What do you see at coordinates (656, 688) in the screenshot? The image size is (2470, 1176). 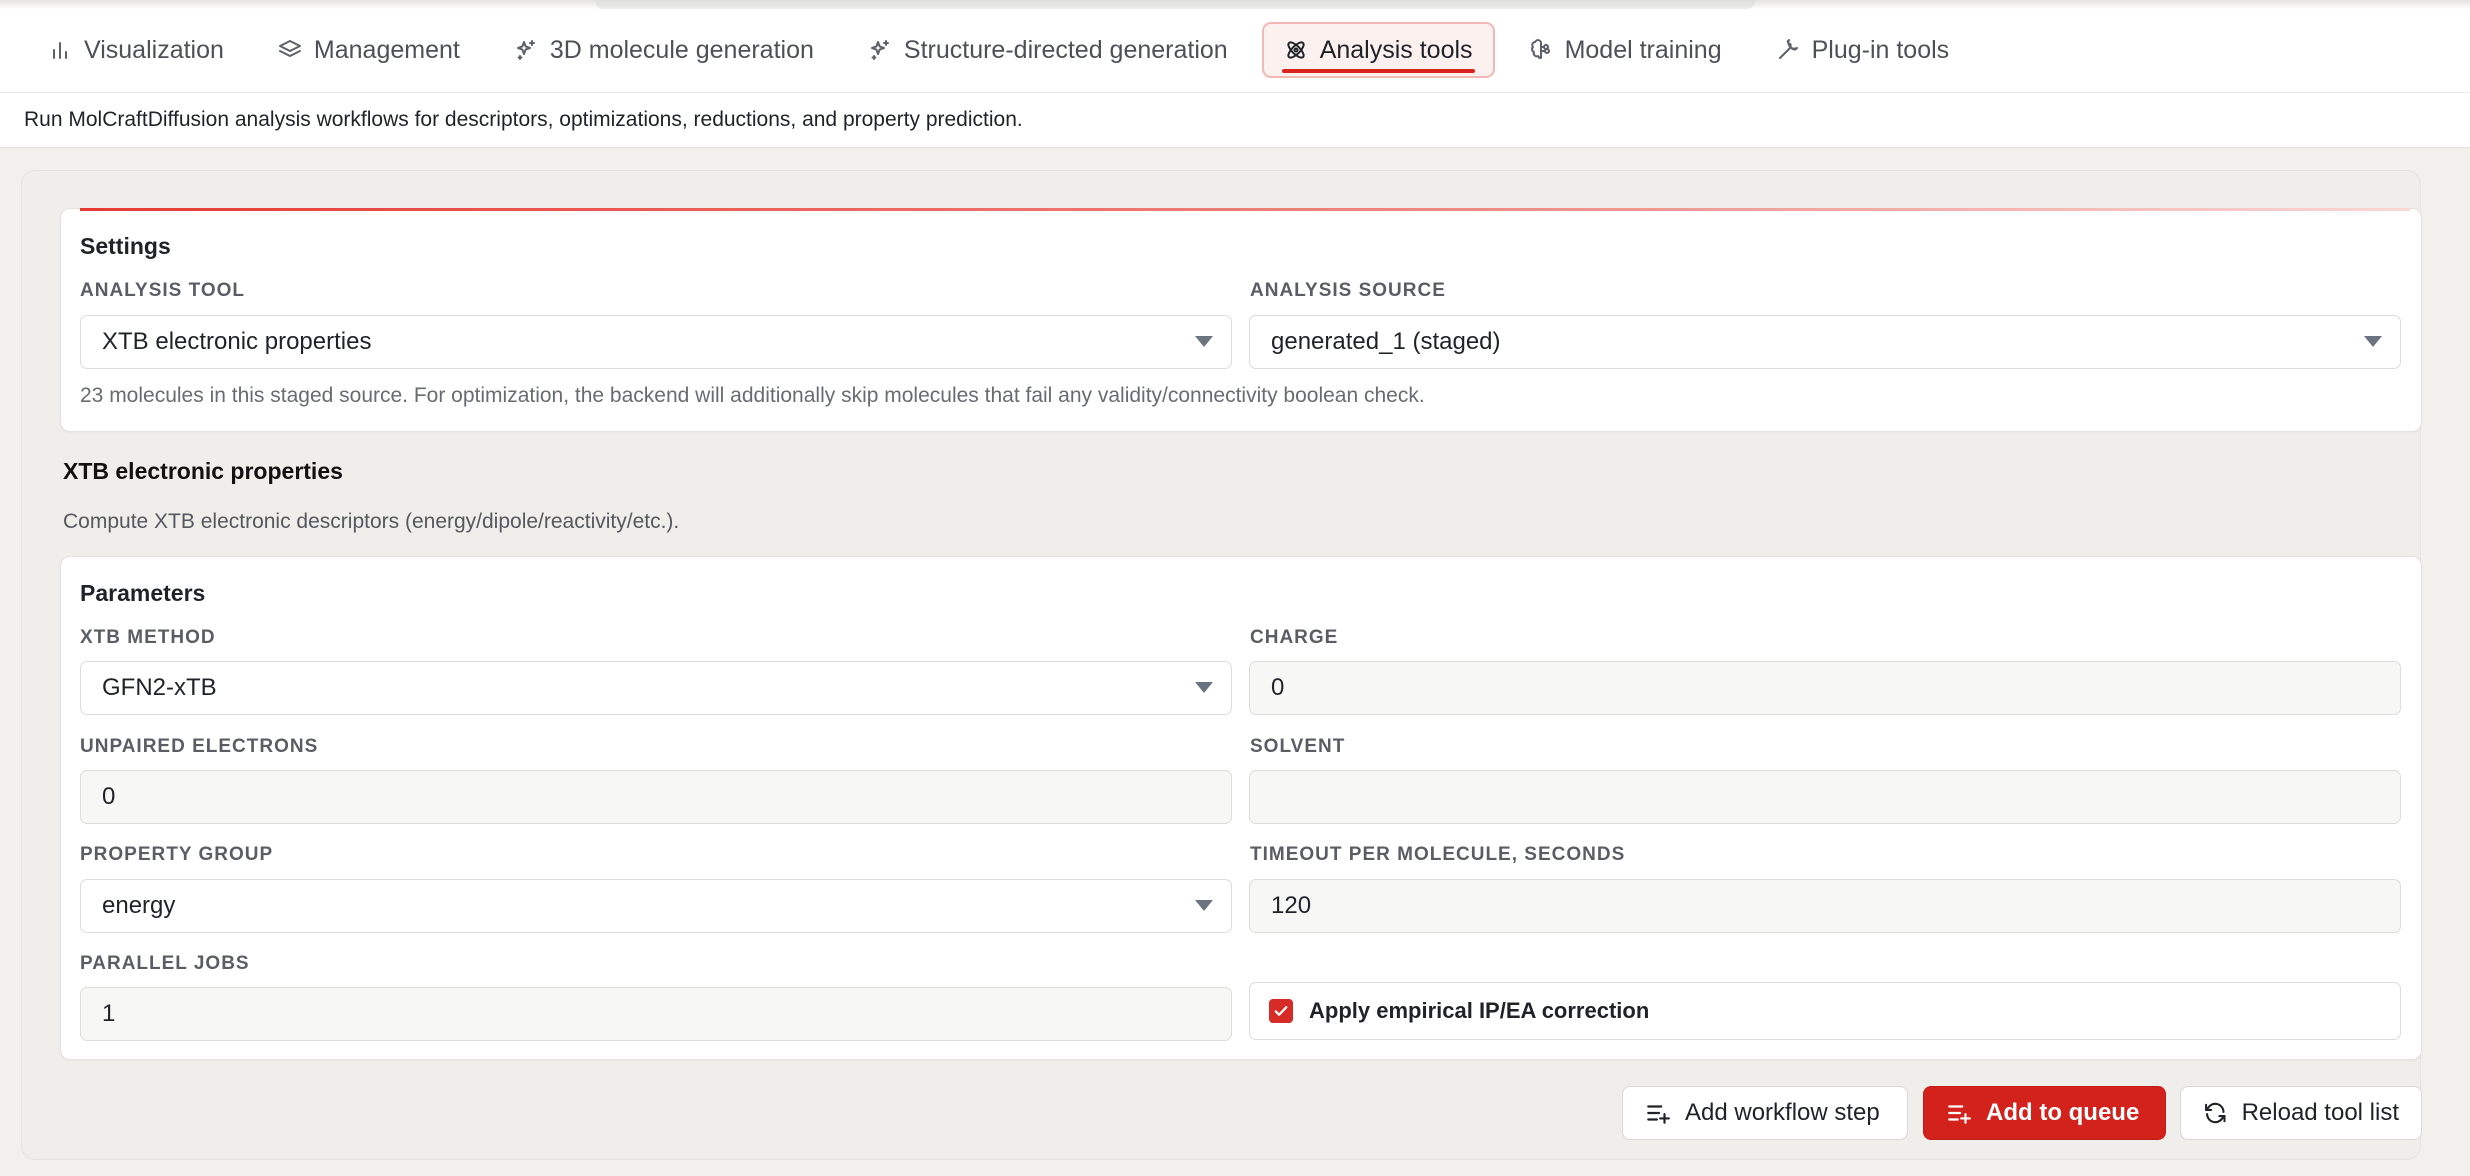 I see `xtb-method-select: GFN2-xTB` at bounding box center [656, 688].